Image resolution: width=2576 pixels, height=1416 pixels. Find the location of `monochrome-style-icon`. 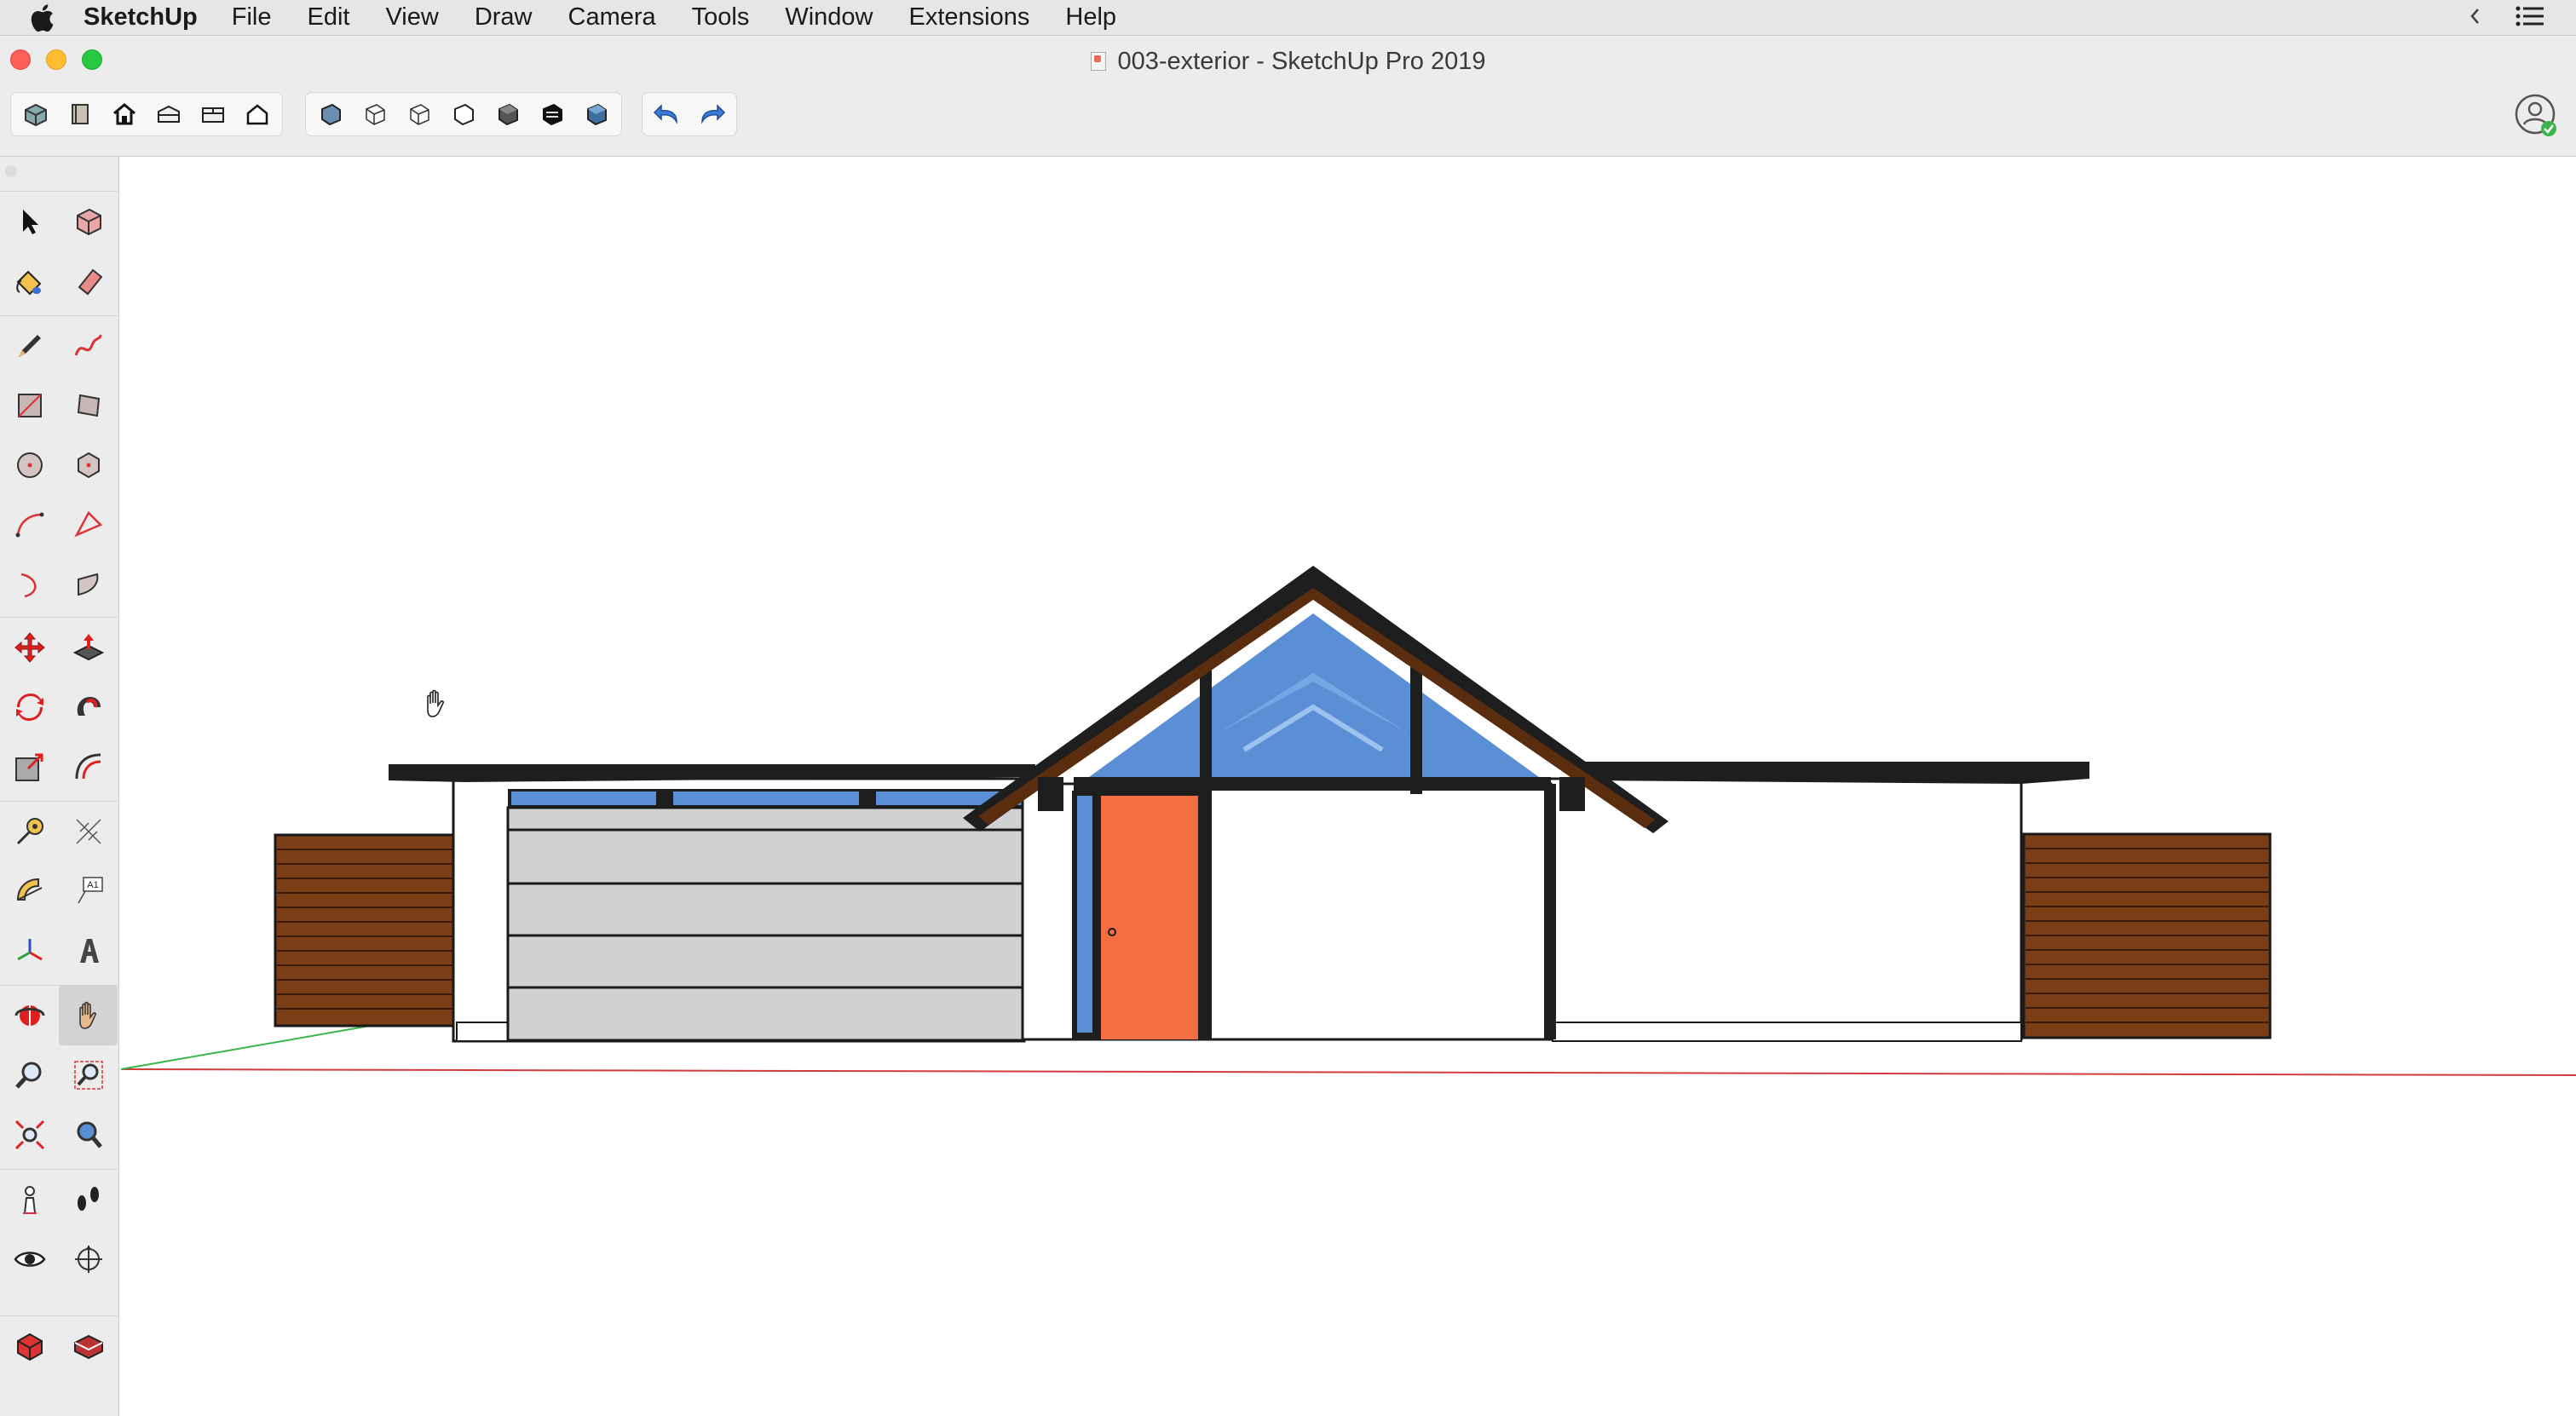

monochrome-style-icon is located at coordinates (596, 114).